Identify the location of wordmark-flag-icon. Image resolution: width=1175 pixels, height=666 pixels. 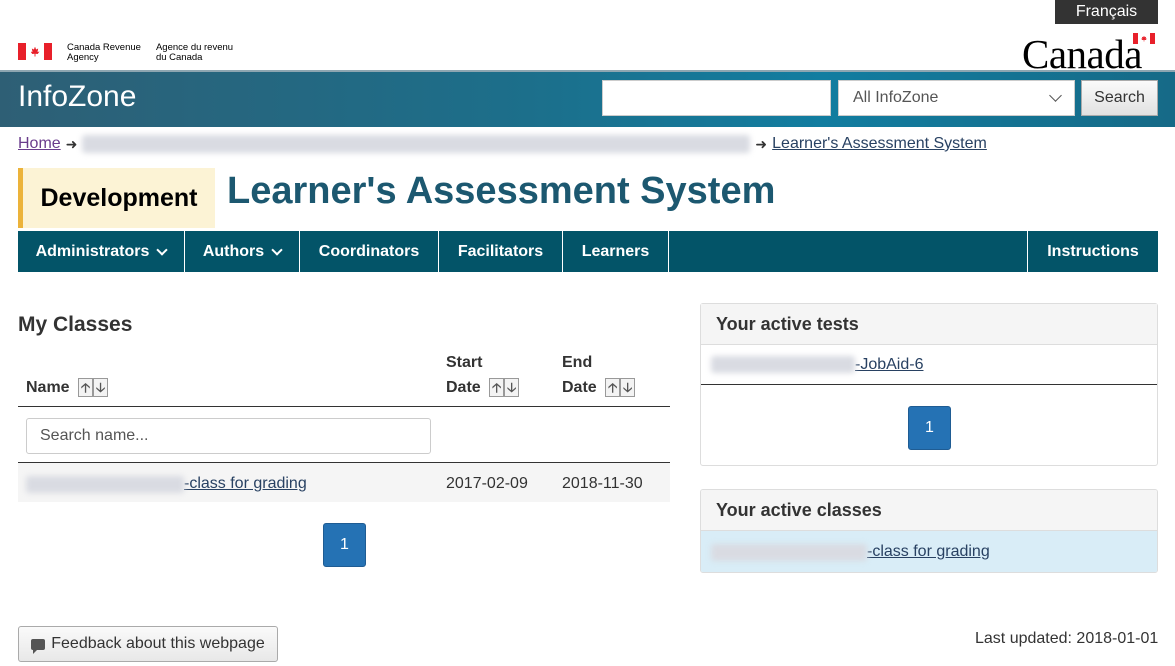
(1144, 38).